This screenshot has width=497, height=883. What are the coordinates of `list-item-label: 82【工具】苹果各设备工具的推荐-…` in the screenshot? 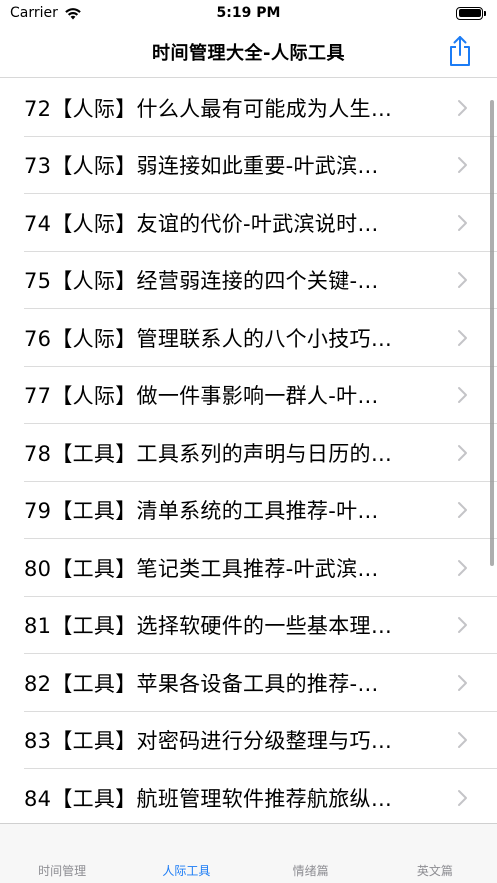 It's located at (201, 683).